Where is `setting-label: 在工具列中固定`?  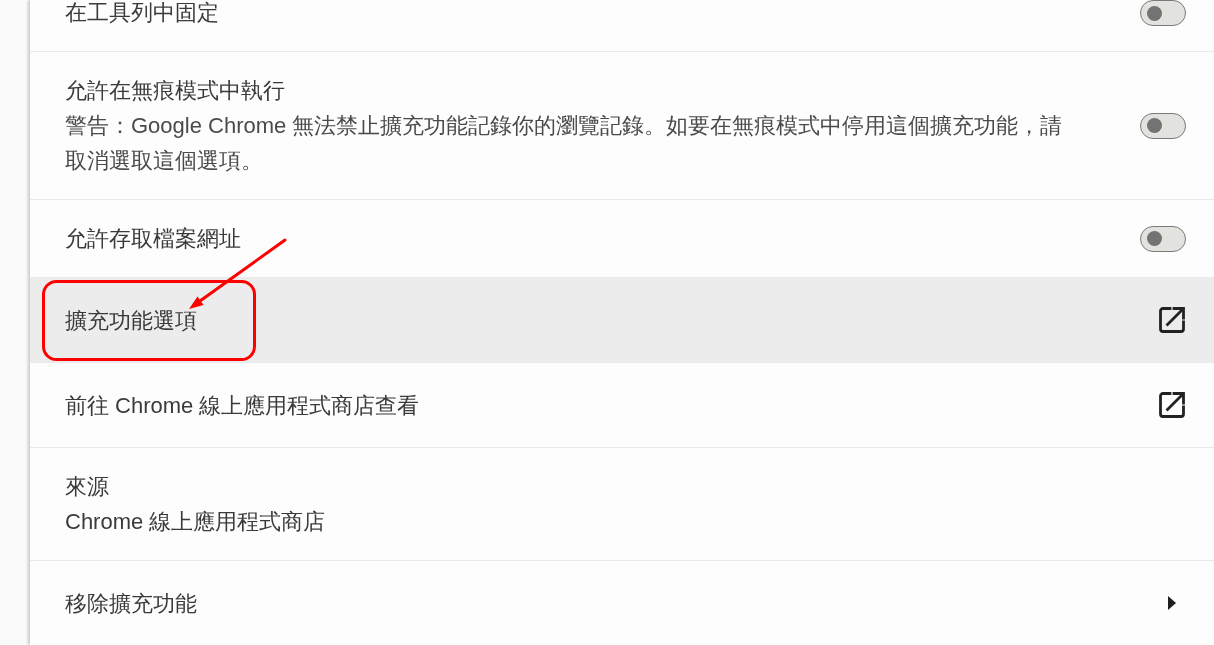
setting-label: 在工具列中固定 is located at coordinates (142, 13).